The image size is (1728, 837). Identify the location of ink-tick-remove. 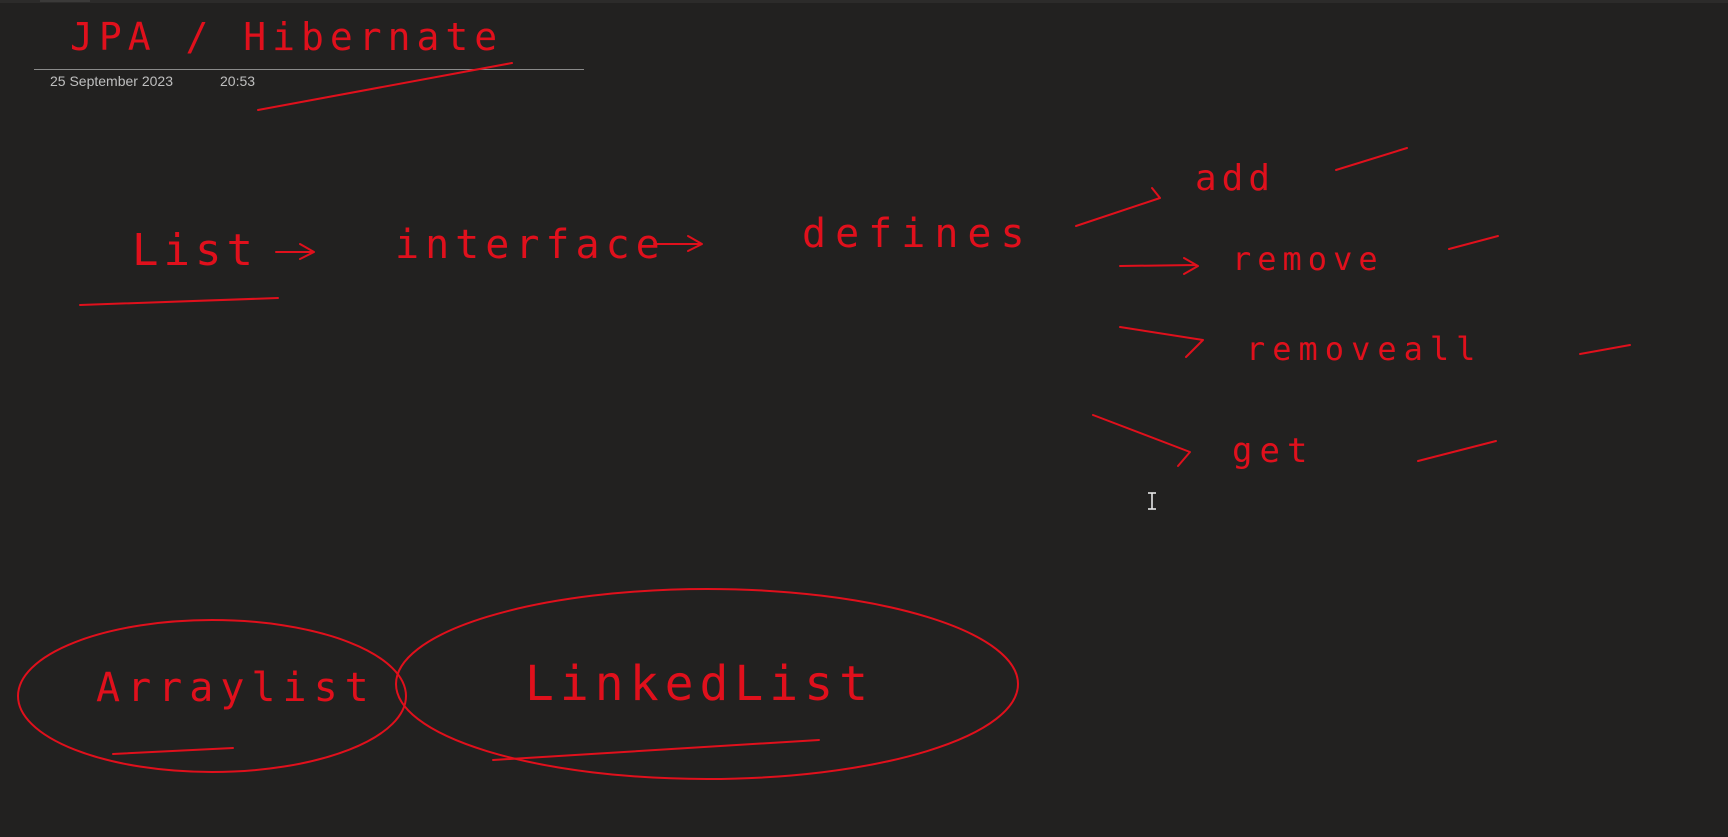
(1473, 242).